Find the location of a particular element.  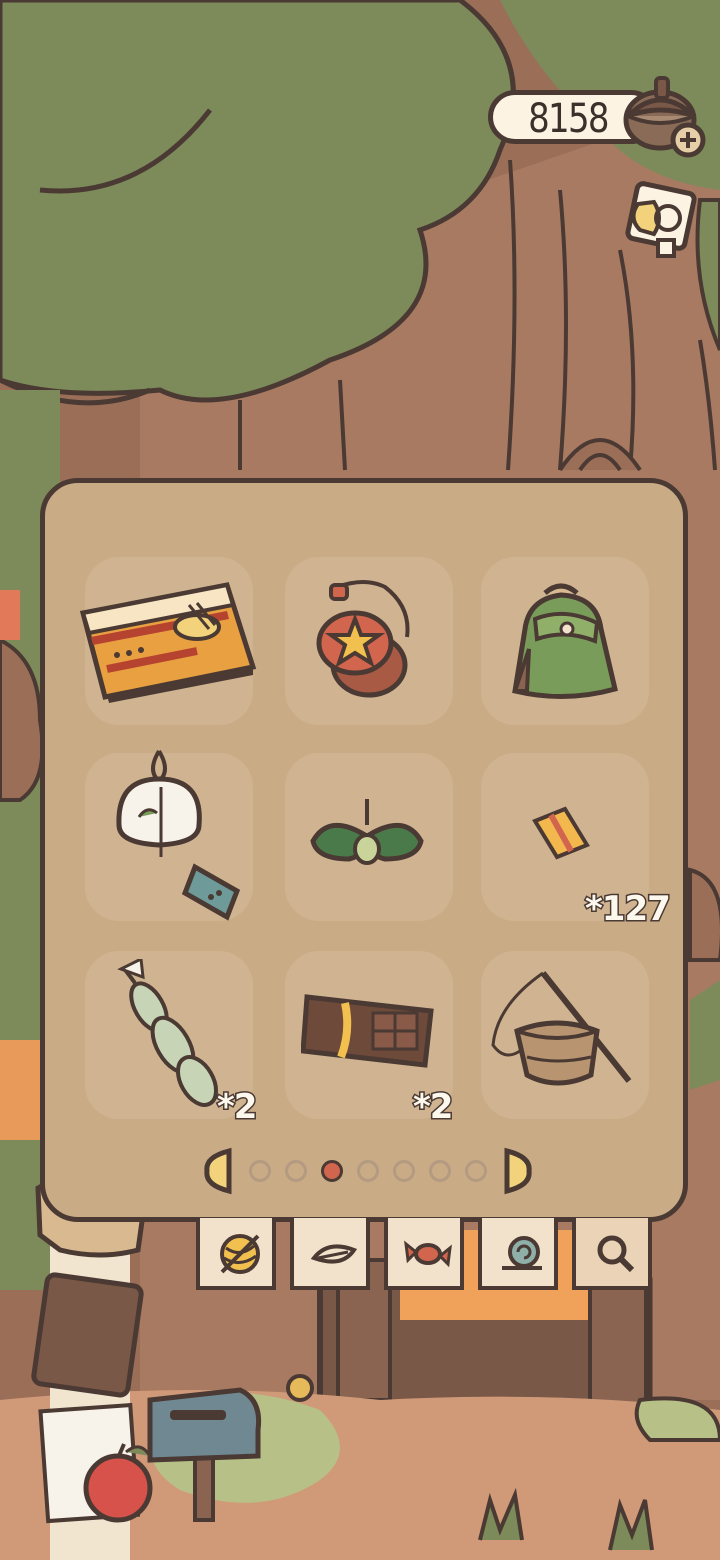

pagination is located at coordinates (368, 1172).